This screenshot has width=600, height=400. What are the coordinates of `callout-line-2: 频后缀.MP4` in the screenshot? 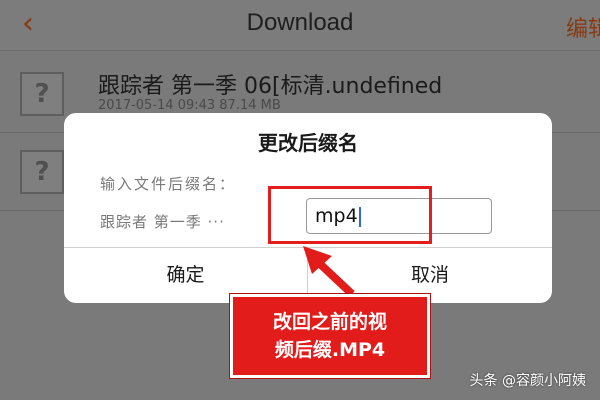 It's located at (330, 350).